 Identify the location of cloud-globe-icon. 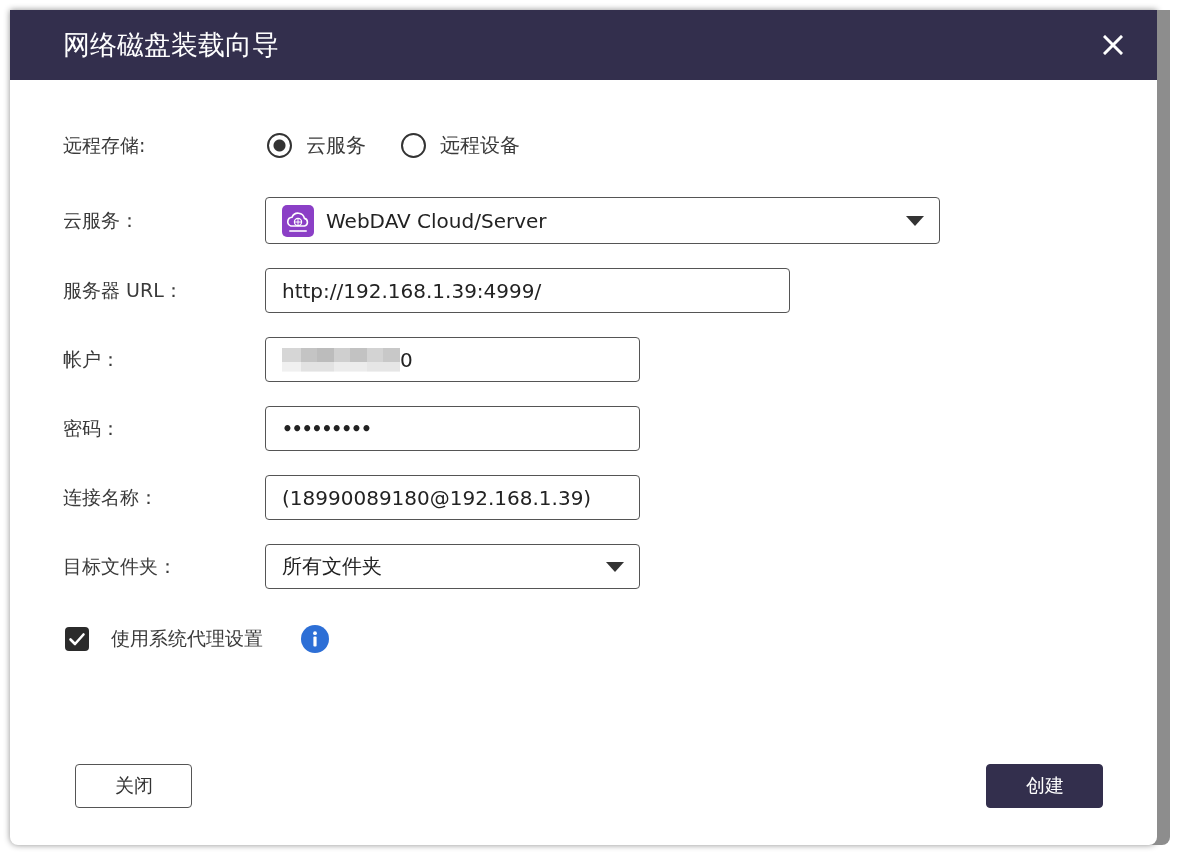
(298, 220).